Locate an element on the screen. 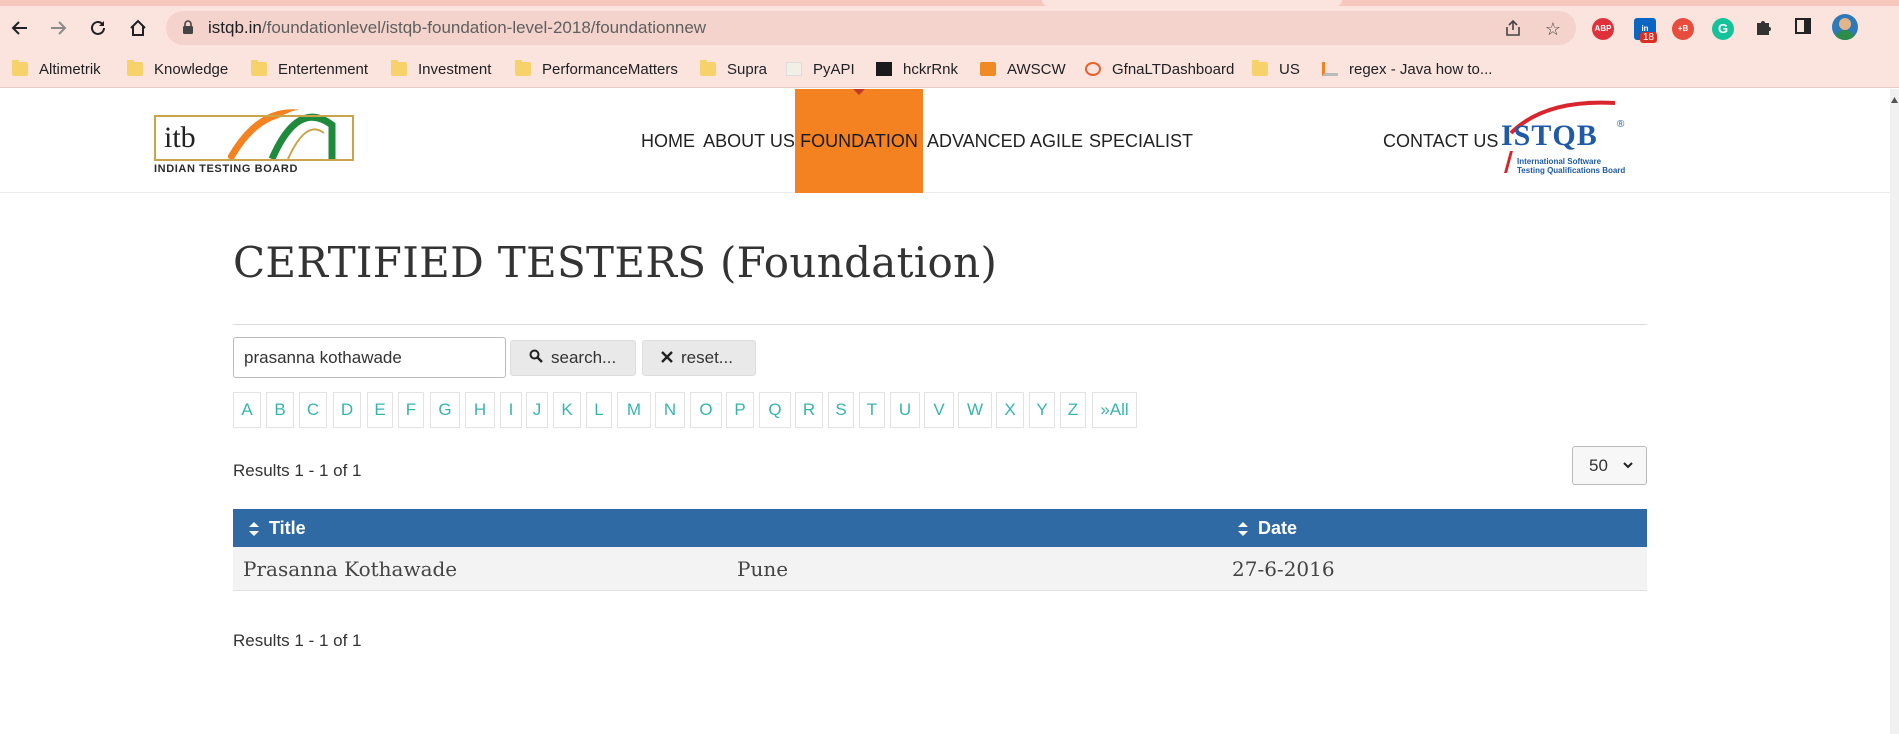 This screenshot has width=1899, height=734. hackerrank-icon is located at coordinates (884, 69).